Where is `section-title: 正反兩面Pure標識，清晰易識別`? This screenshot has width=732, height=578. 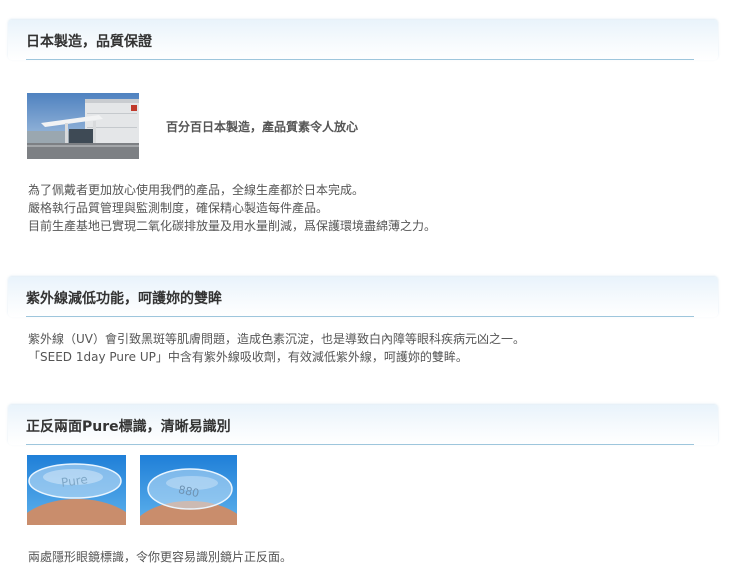
section-title: 正反兩面Pure標識，清晰易識別 is located at coordinates (128, 427).